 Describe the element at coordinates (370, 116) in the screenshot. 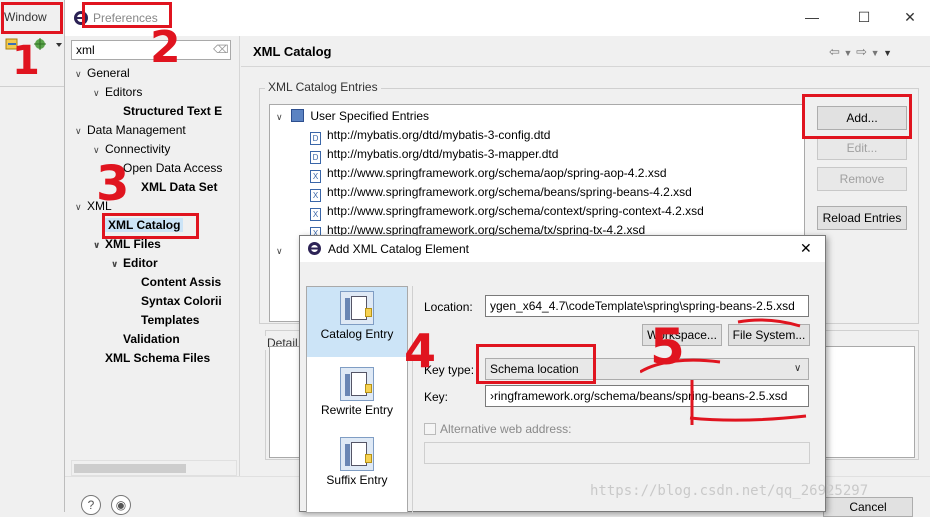

I see `entries-root-label: User Specified Entries` at that location.